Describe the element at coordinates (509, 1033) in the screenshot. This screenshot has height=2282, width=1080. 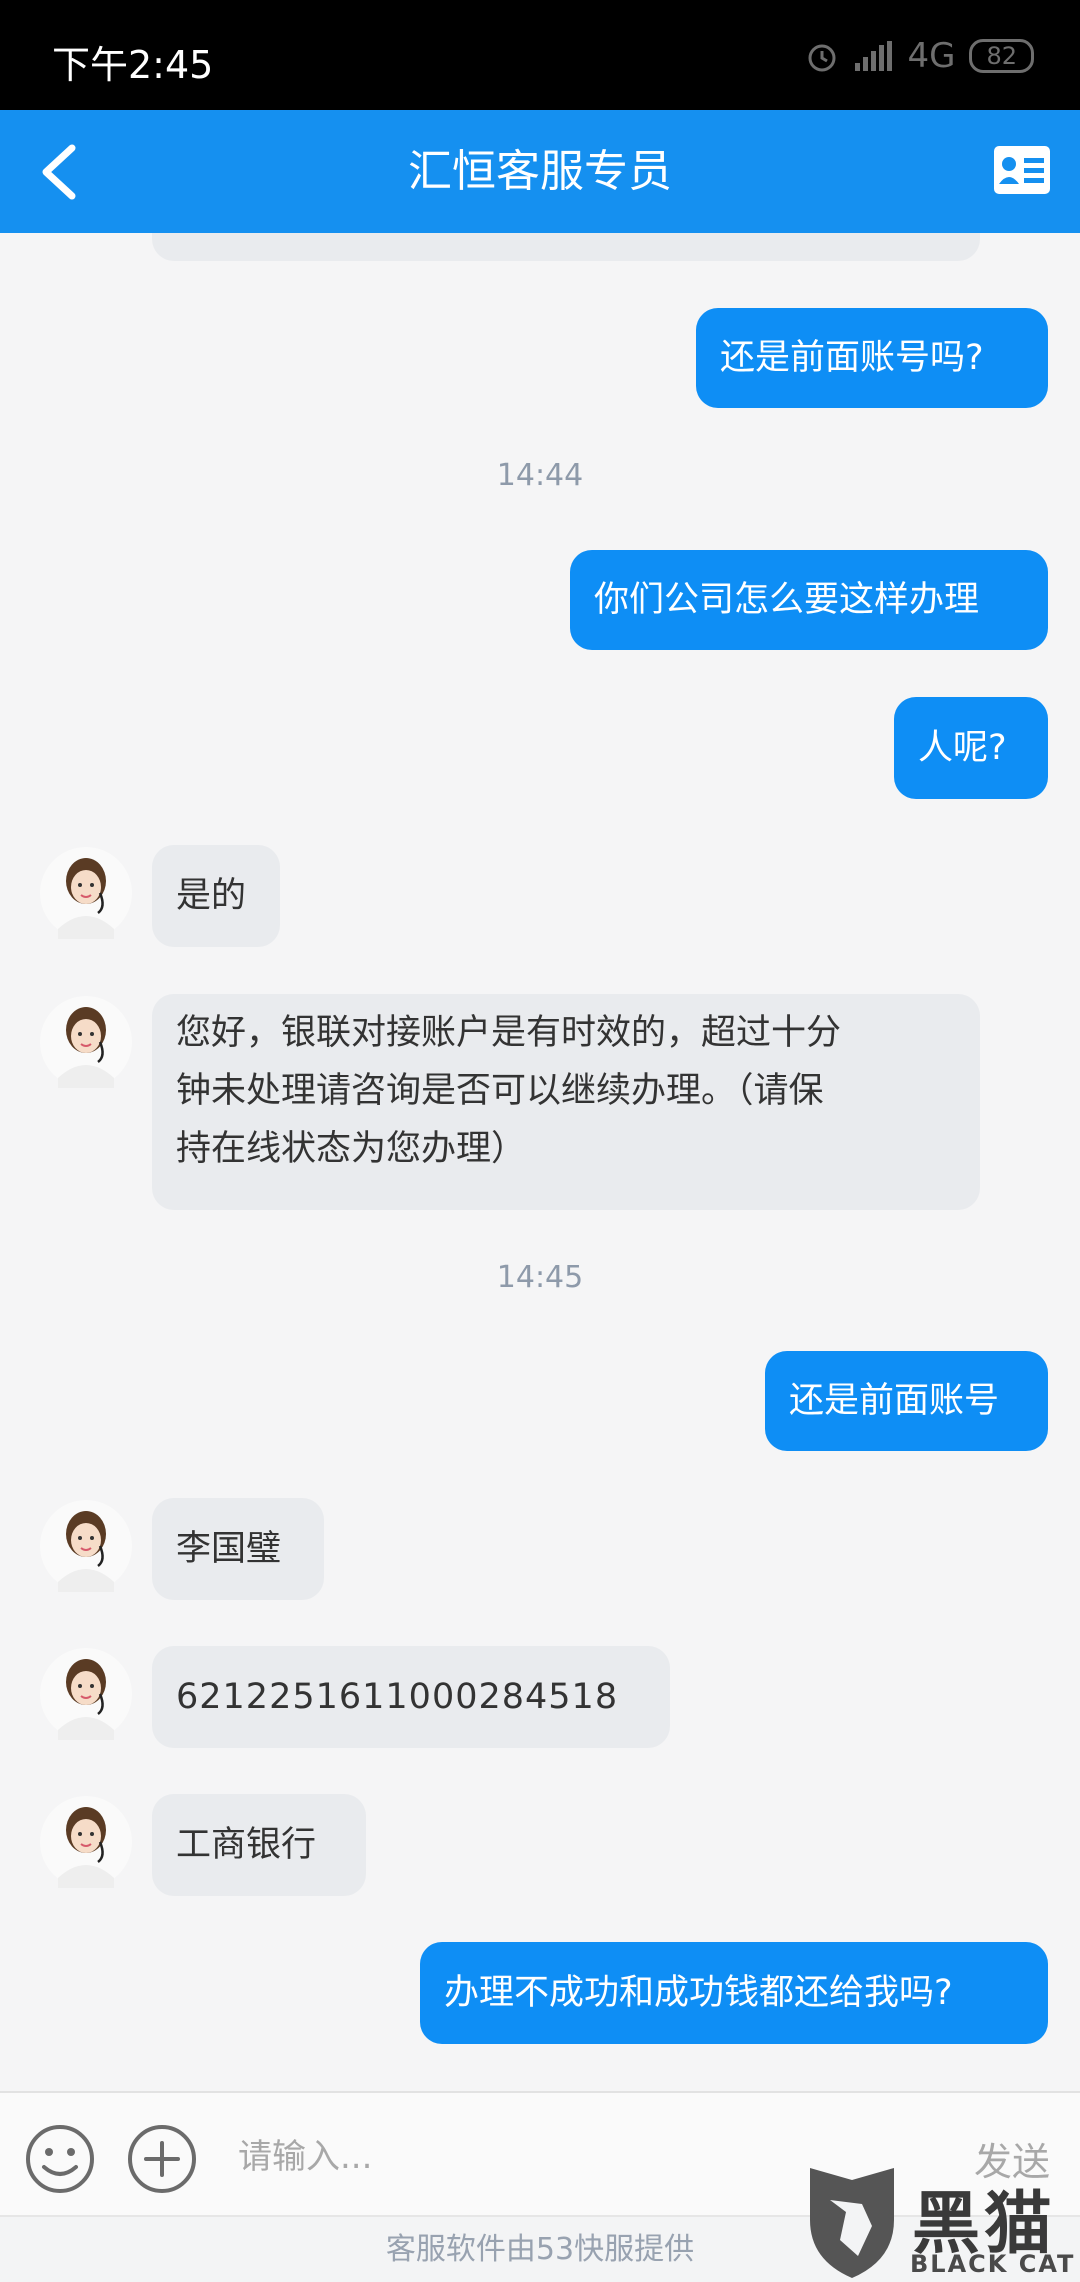
I see `message-text-line: 您好，银联对接账户是有时效的，超过十分` at that location.